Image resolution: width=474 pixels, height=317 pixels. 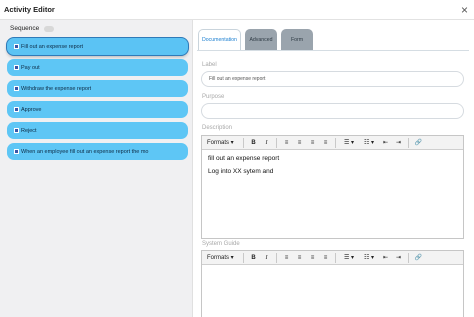 What do you see at coordinates (213, 97) in the screenshot?
I see `purpose-caption: Purpose` at bounding box center [213, 97].